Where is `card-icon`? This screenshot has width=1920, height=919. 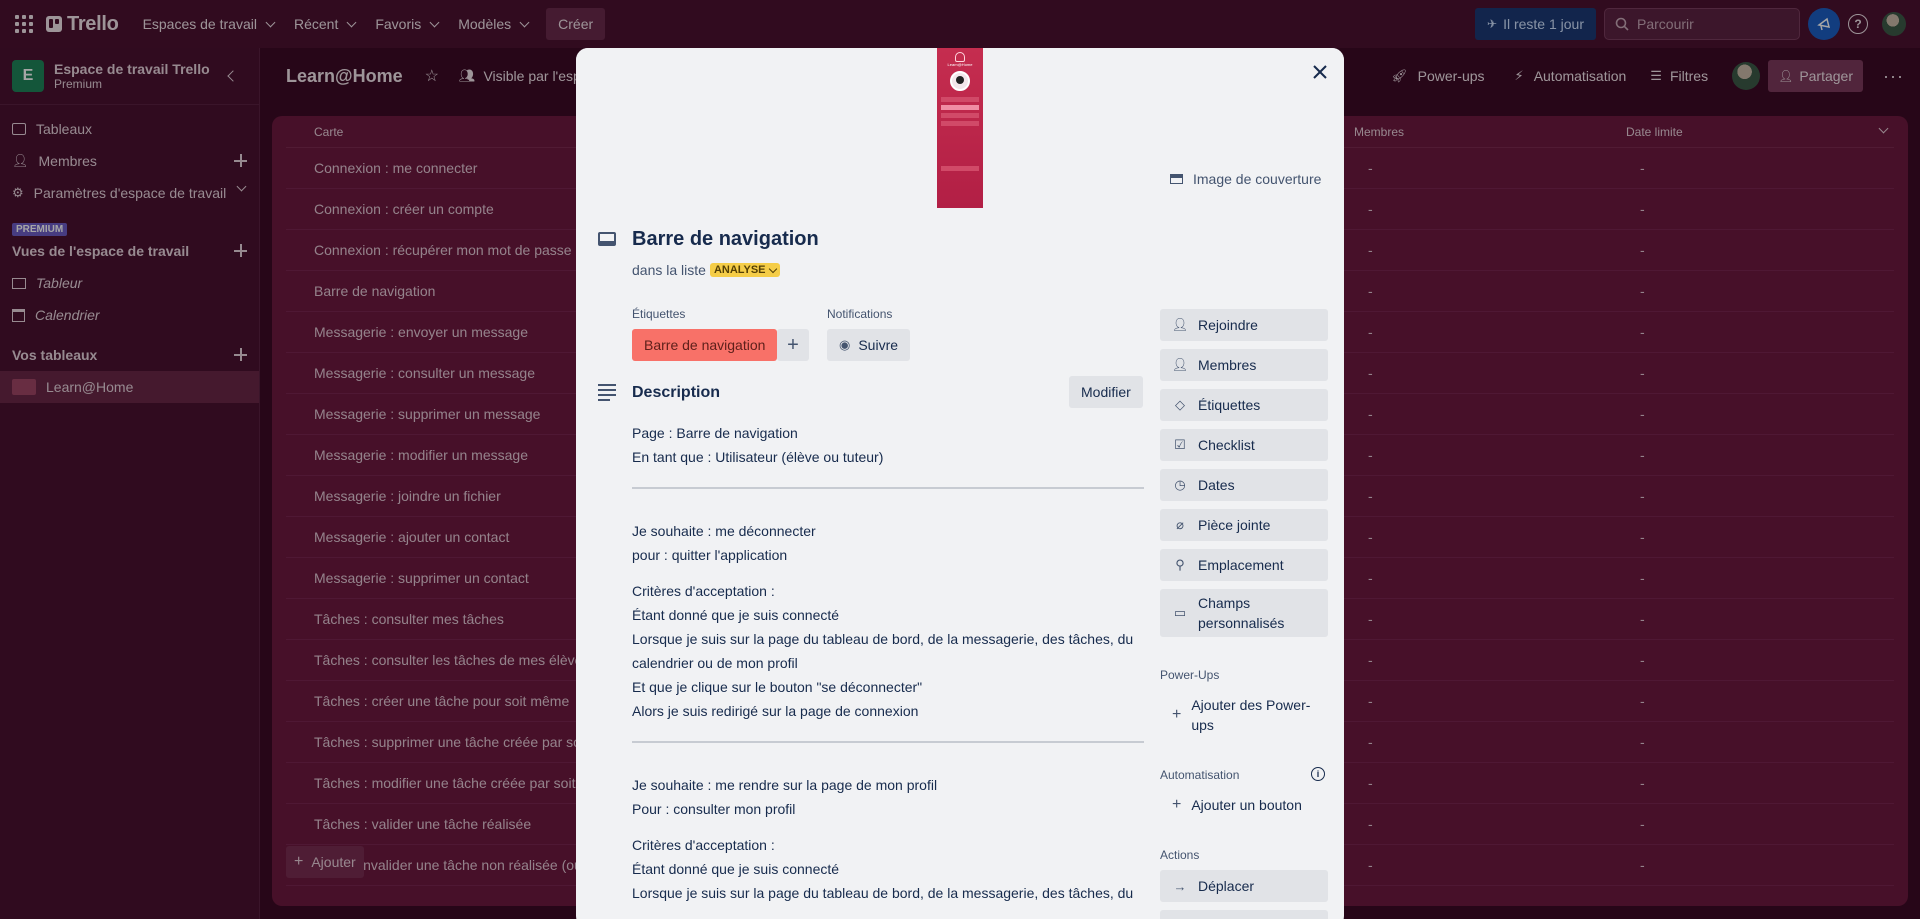 card-icon is located at coordinates (607, 239).